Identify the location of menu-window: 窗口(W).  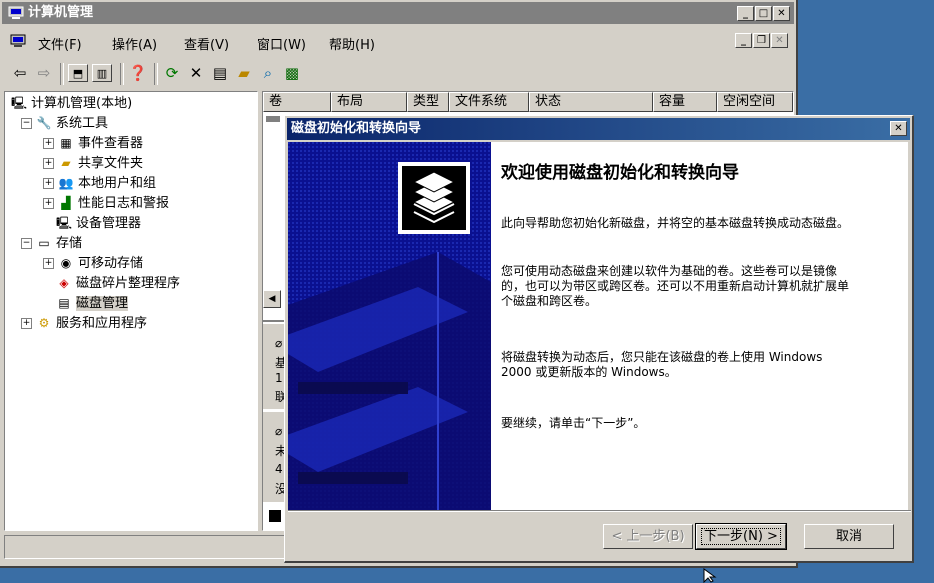
(281, 43).